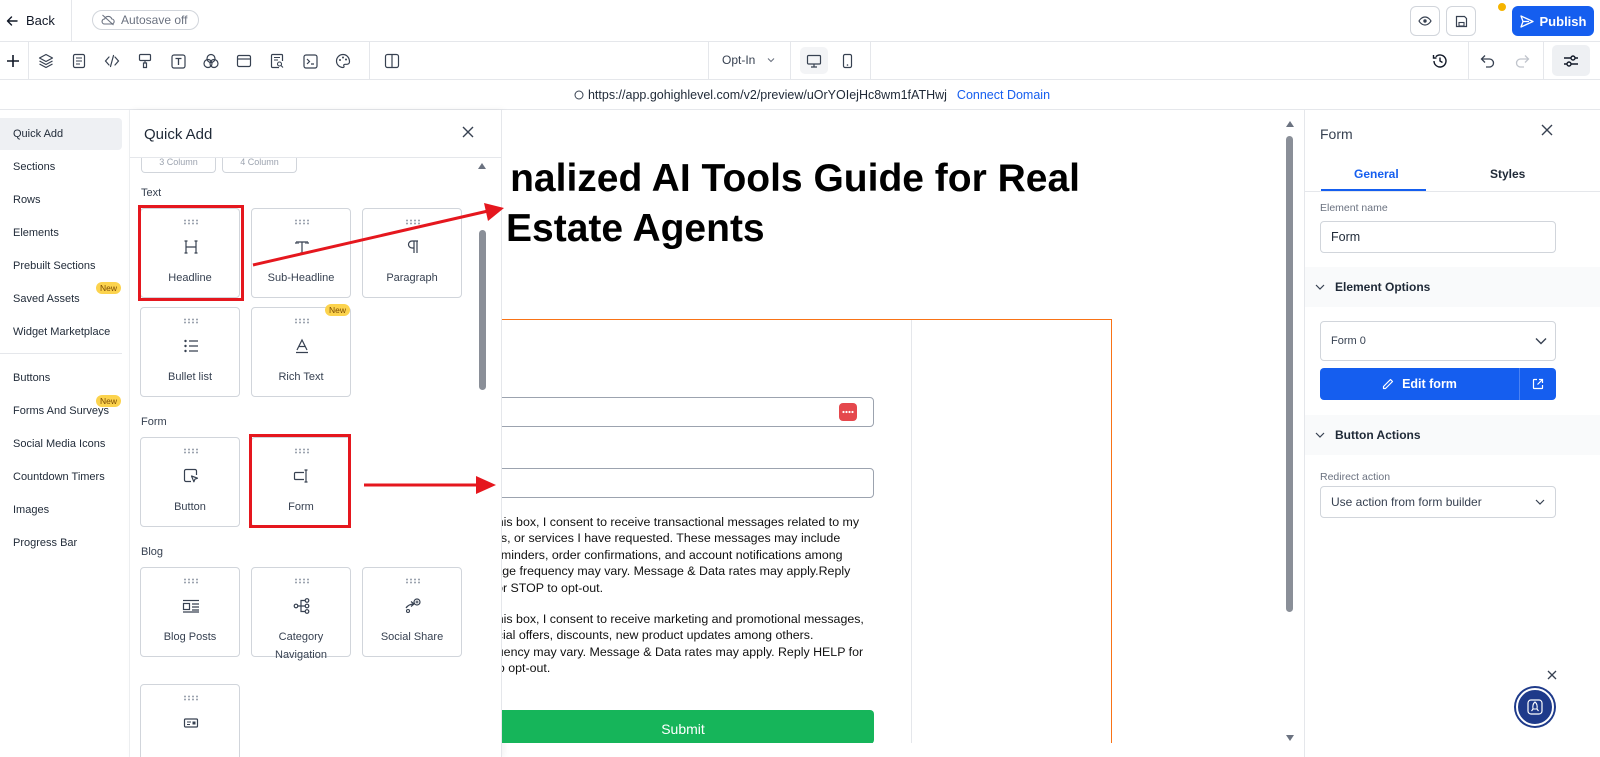 This screenshot has width=1600, height=757. Describe the element at coordinates (1535, 707) in the screenshot. I see `help-assistant-button` at that location.